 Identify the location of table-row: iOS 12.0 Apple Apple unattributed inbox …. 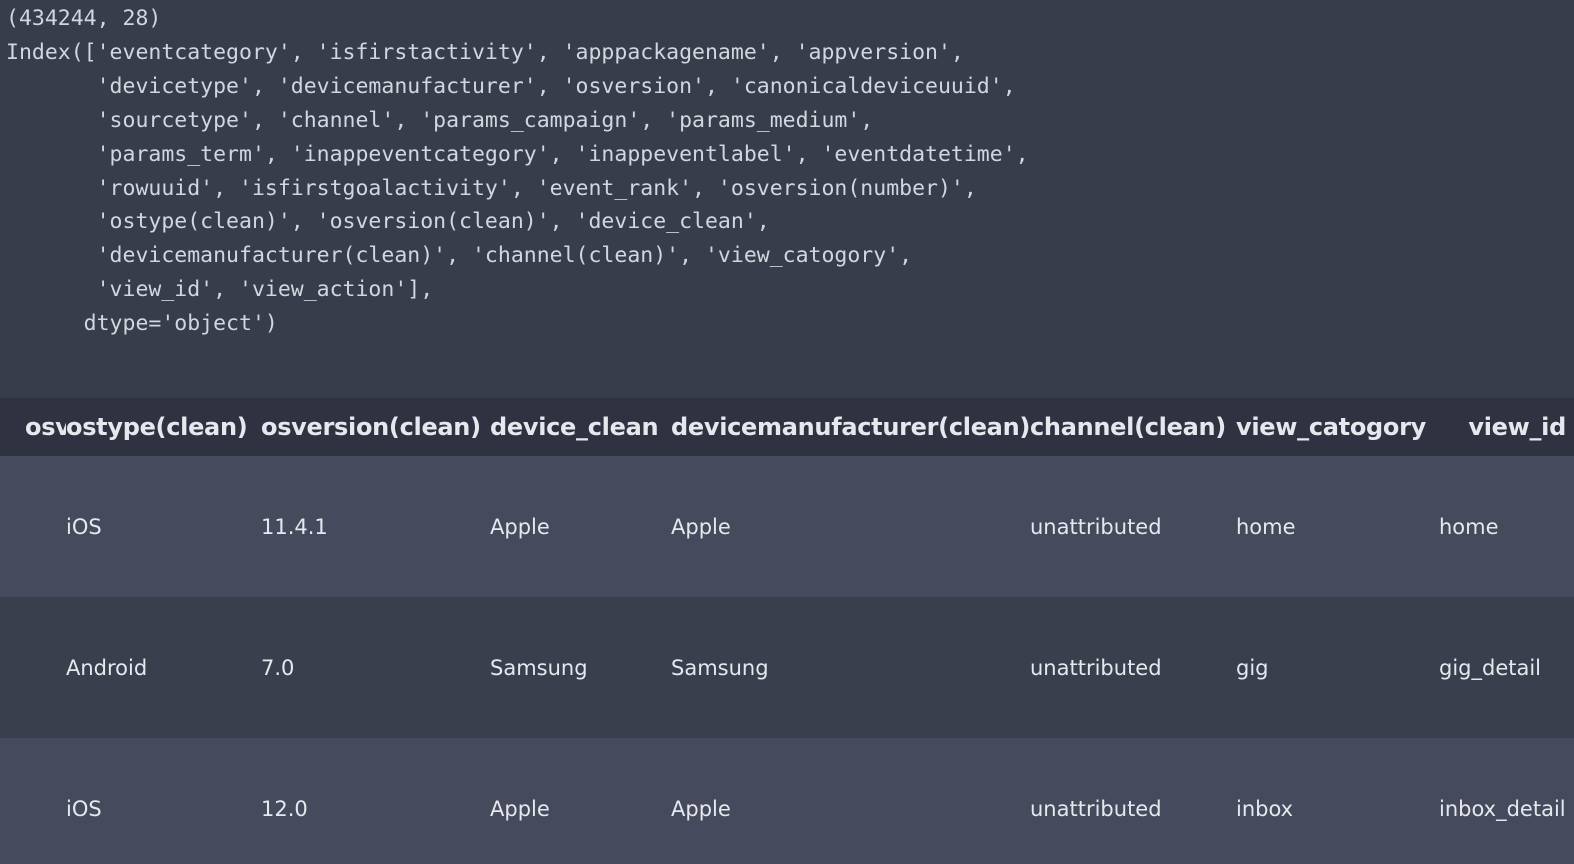
(787, 801).